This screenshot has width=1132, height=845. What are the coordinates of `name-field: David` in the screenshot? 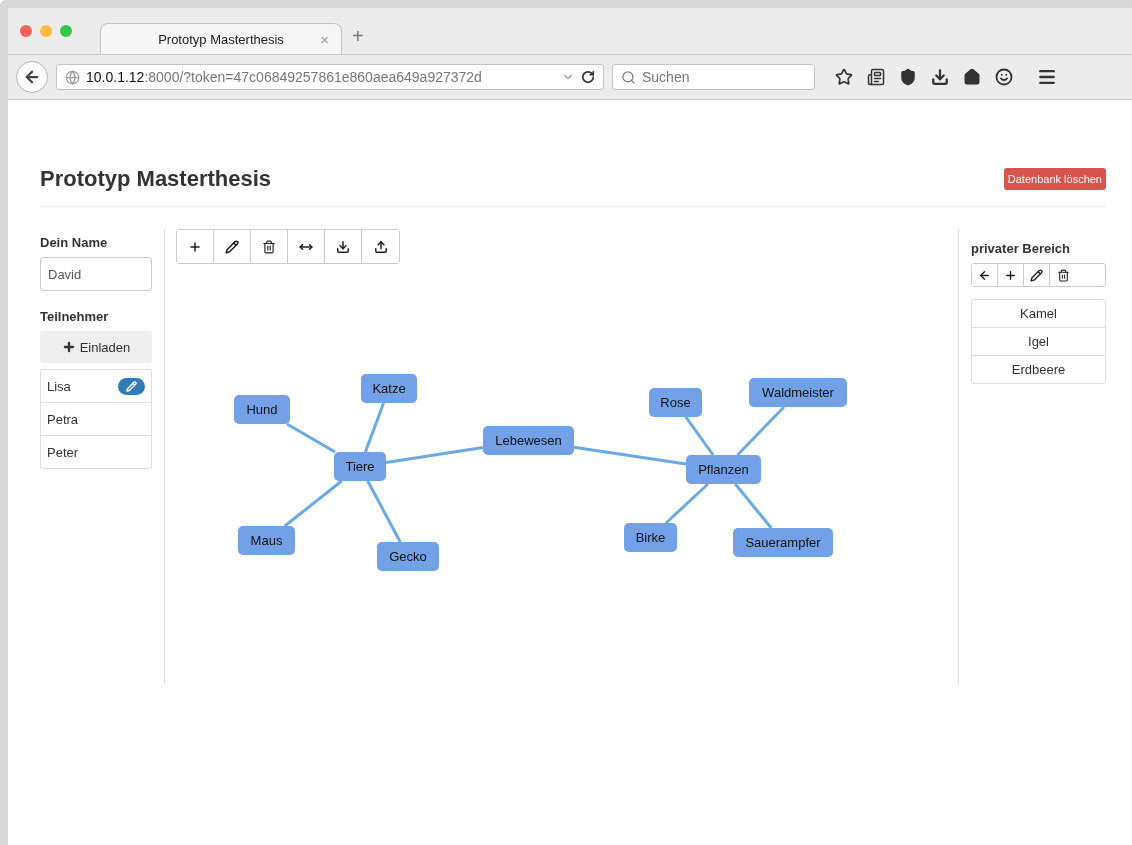 It's located at (96, 274).